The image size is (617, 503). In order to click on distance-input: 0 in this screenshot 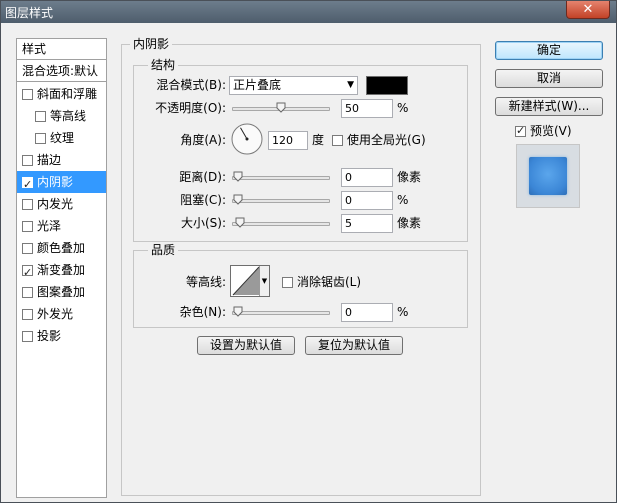, I will do `click(367, 177)`.